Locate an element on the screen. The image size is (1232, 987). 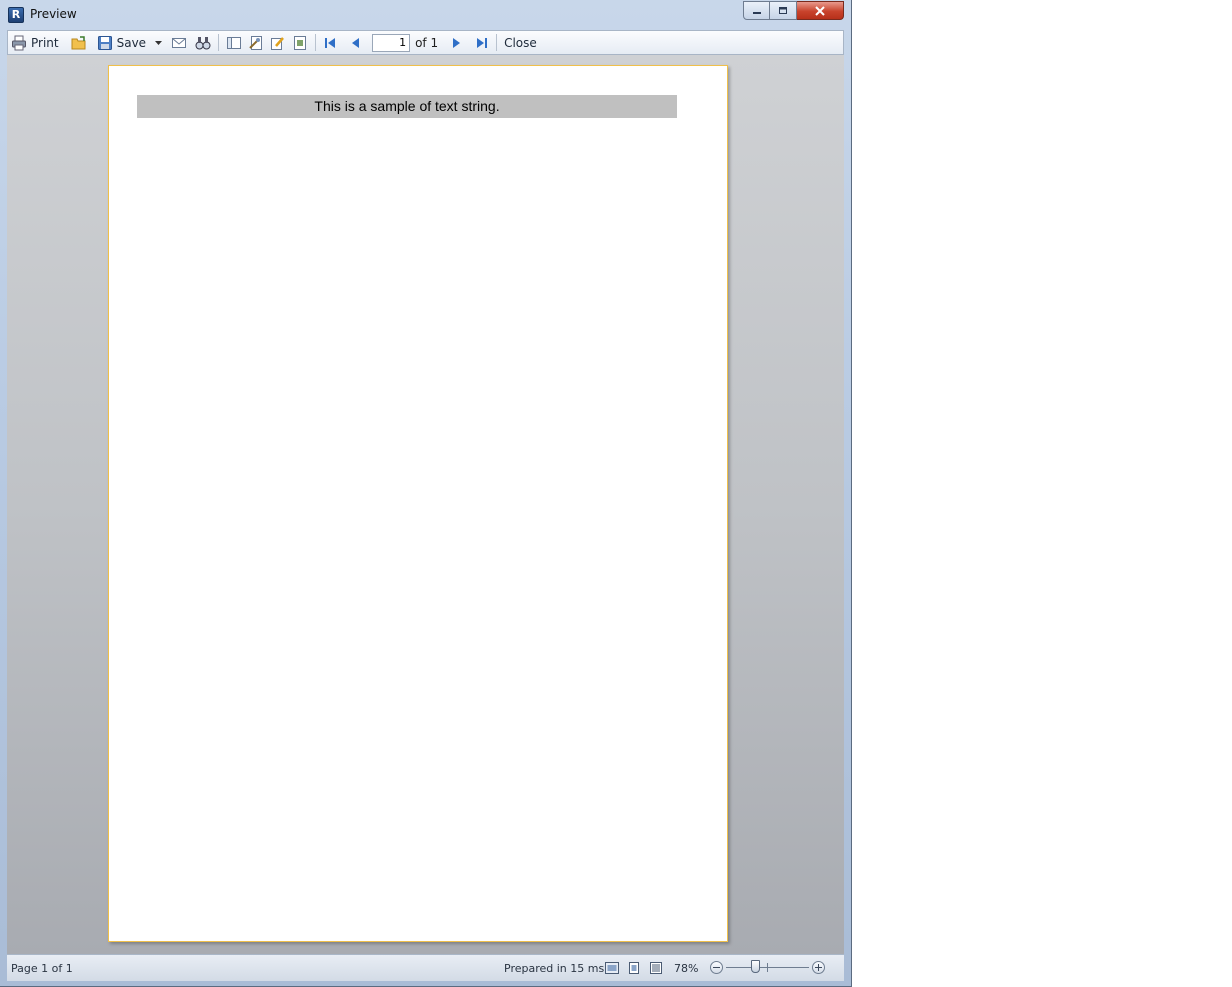
view-thumbnails-button is located at coordinates (612, 968).